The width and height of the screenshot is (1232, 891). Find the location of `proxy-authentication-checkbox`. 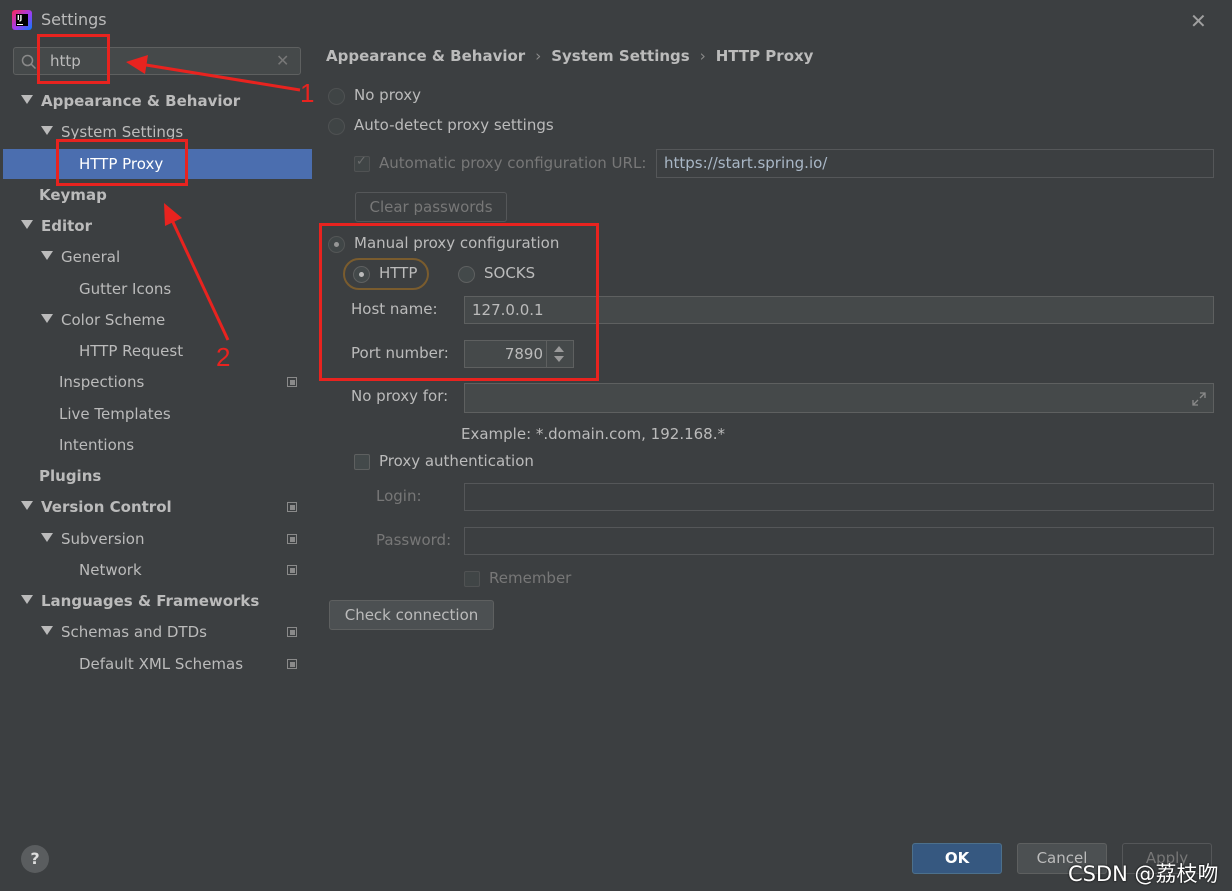

proxy-authentication-checkbox is located at coordinates (362, 462).